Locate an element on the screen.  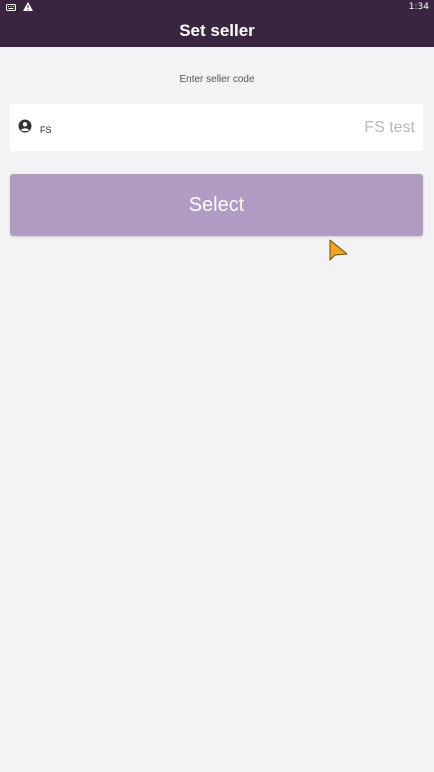
app-bar: Set seller is located at coordinates (217, 30).